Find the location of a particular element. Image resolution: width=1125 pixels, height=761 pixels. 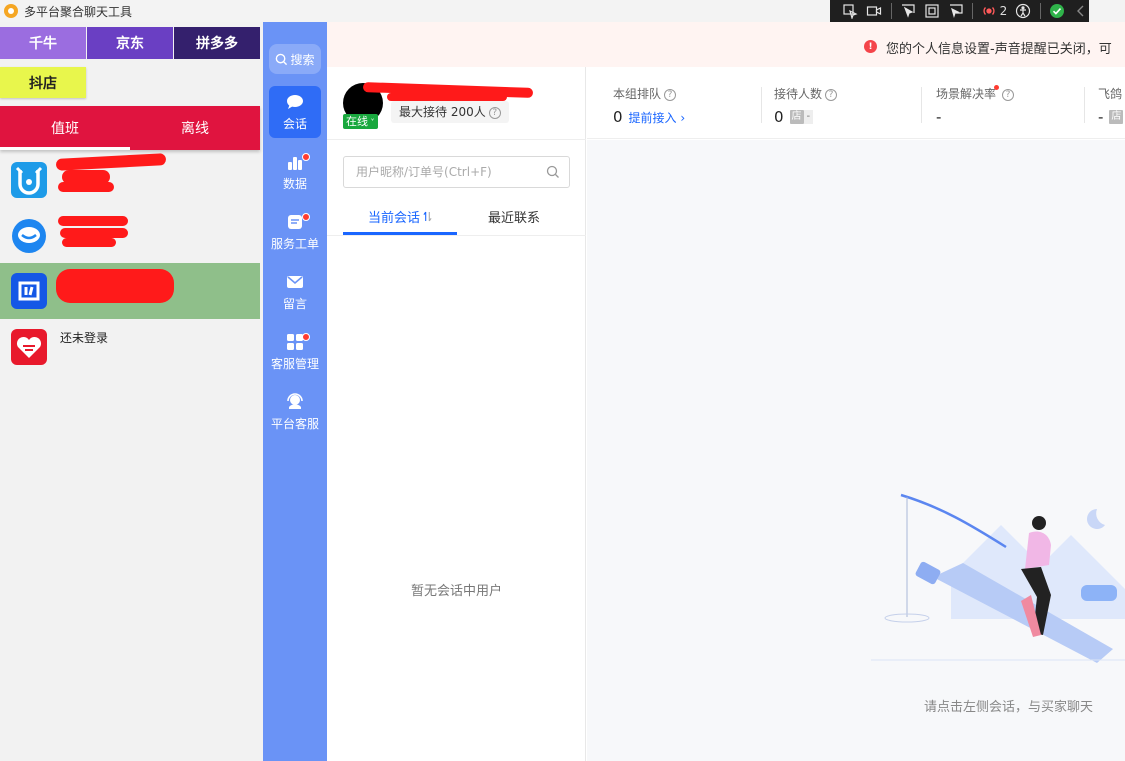

online-status-label: 在线 is located at coordinates (357, 121).